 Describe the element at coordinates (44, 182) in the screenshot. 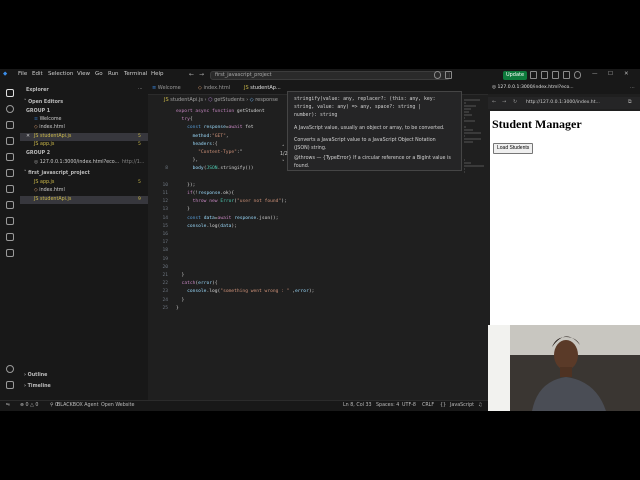

I see `file-app-js: JS app.js` at that location.